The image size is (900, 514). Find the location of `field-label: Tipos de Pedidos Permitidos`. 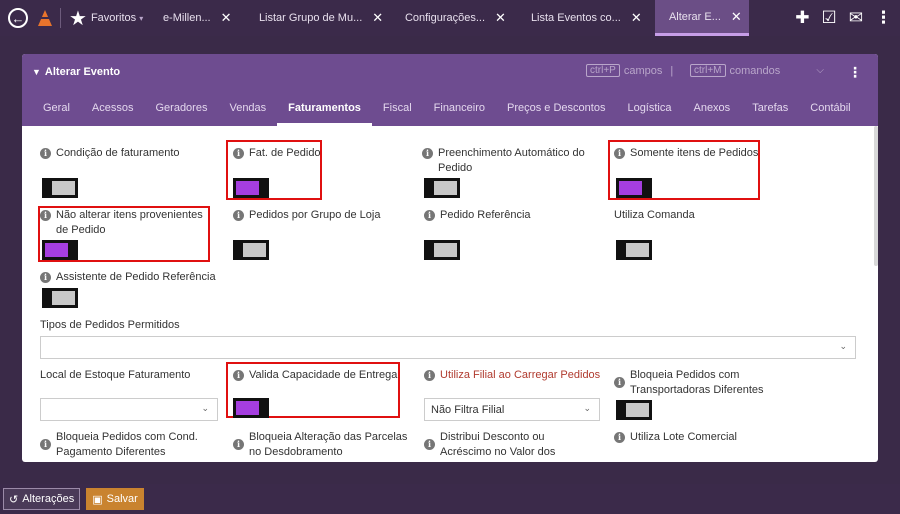

field-label: Tipos de Pedidos Permitidos is located at coordinates (110, 325).